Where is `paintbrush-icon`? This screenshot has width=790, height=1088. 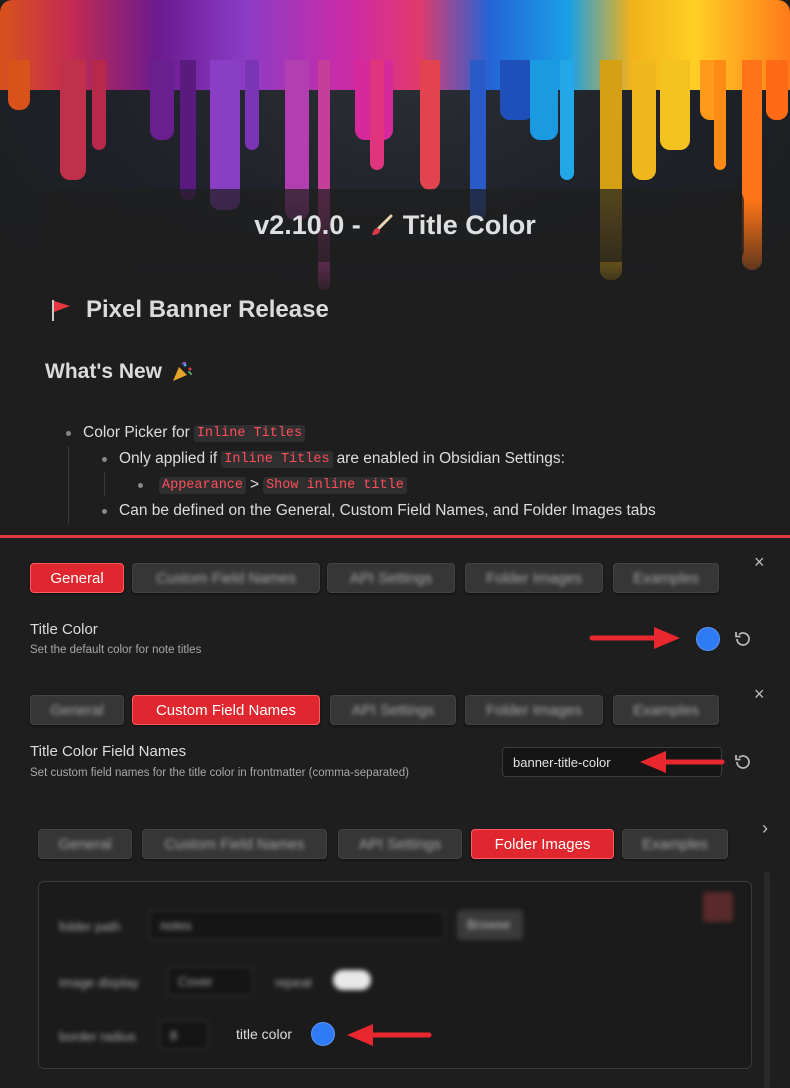 paintbrush-icon is located at coordinates (382, 224).